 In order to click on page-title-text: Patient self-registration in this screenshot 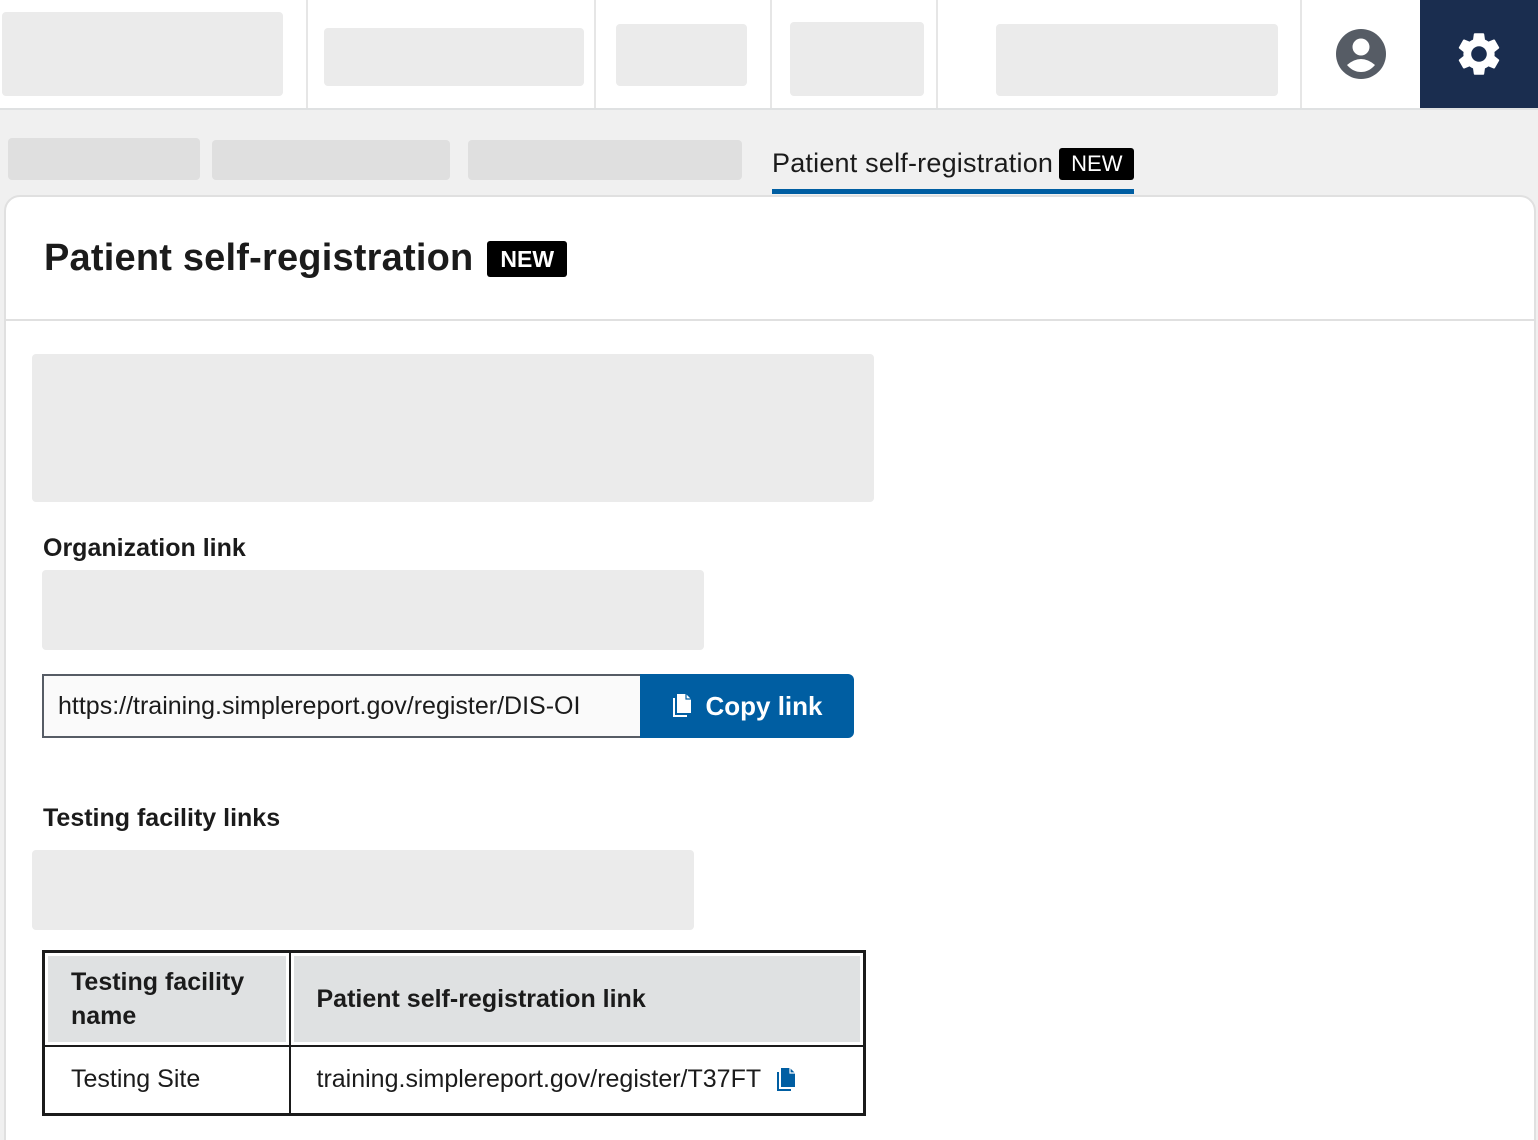, I will do `click(259, 258)`.